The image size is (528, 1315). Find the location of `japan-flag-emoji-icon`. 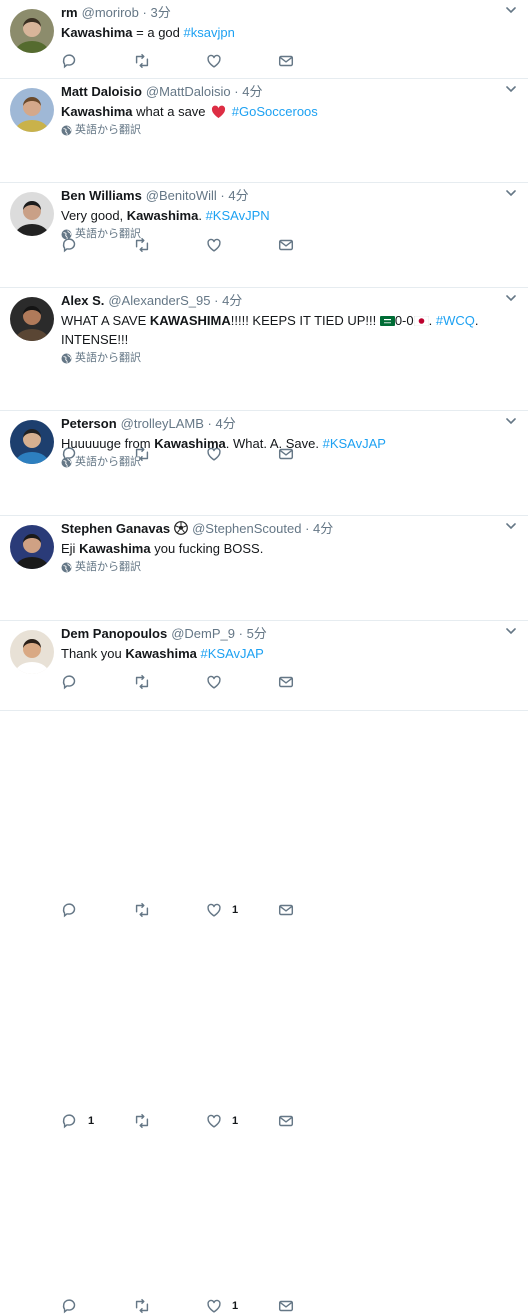

japan-flag-emoji-icon is located at coordinates (421, 319).